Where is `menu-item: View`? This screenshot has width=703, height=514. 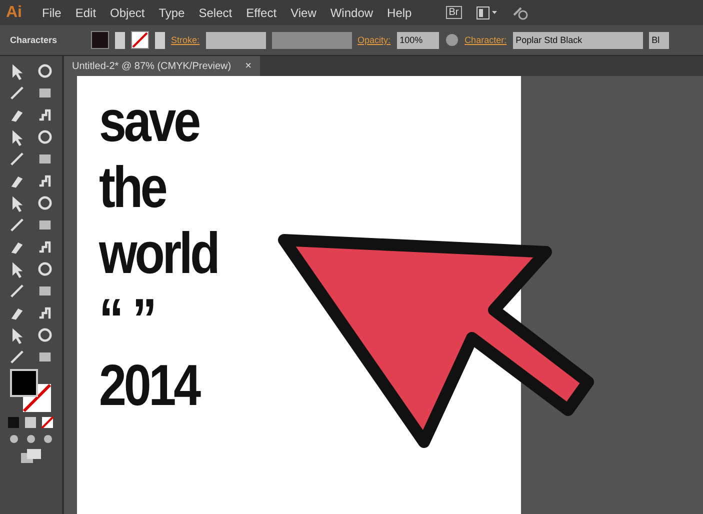
menu-item: View is located at coordinates (303, 13).